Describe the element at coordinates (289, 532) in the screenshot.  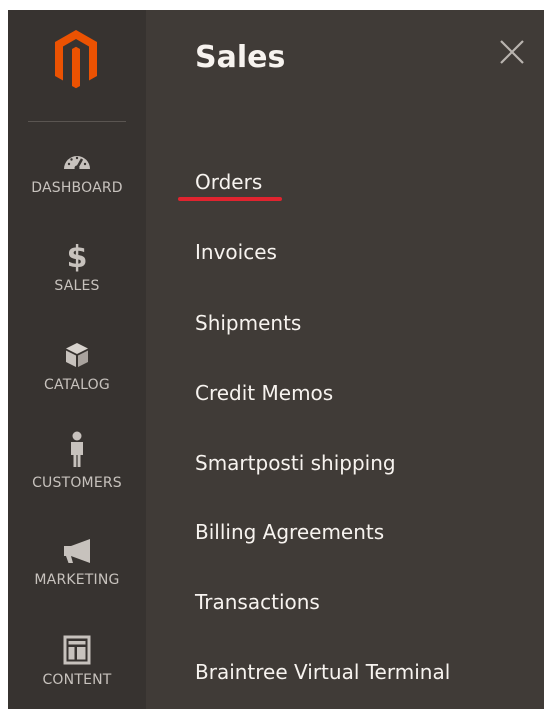
I see `menu-link-billing-agreements: Billing Agreements` at that location.